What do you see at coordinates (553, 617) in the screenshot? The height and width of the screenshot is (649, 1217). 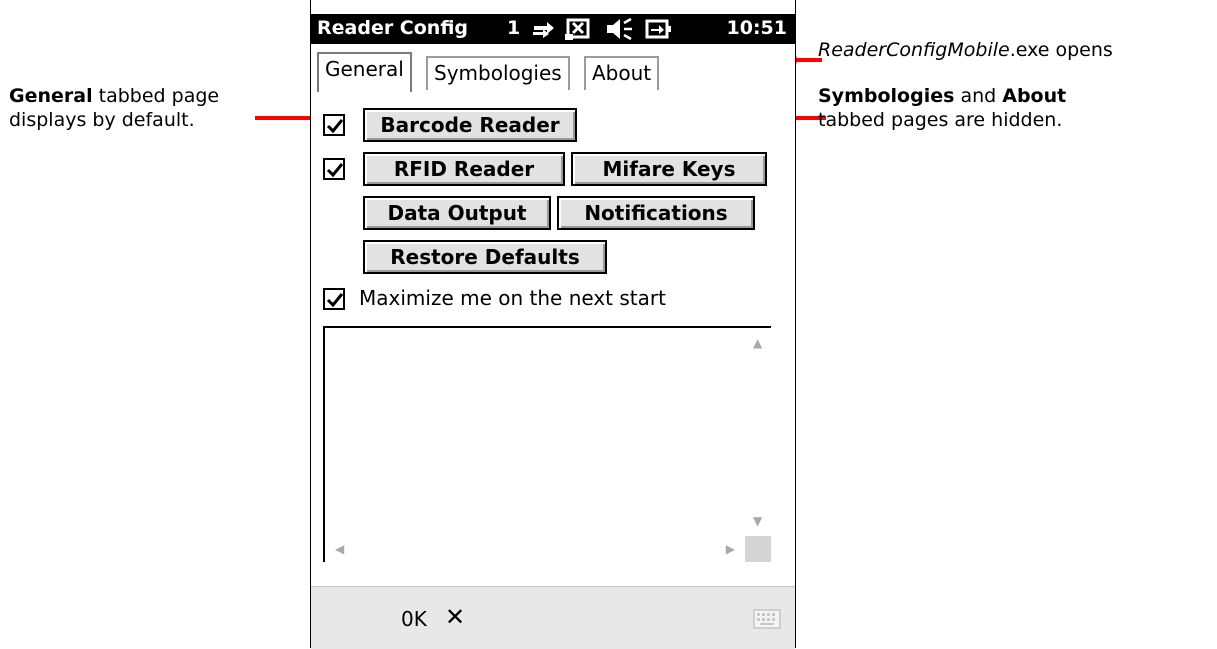 I see `menu-bar: 0K ✕` at bounding box center [553, 617].